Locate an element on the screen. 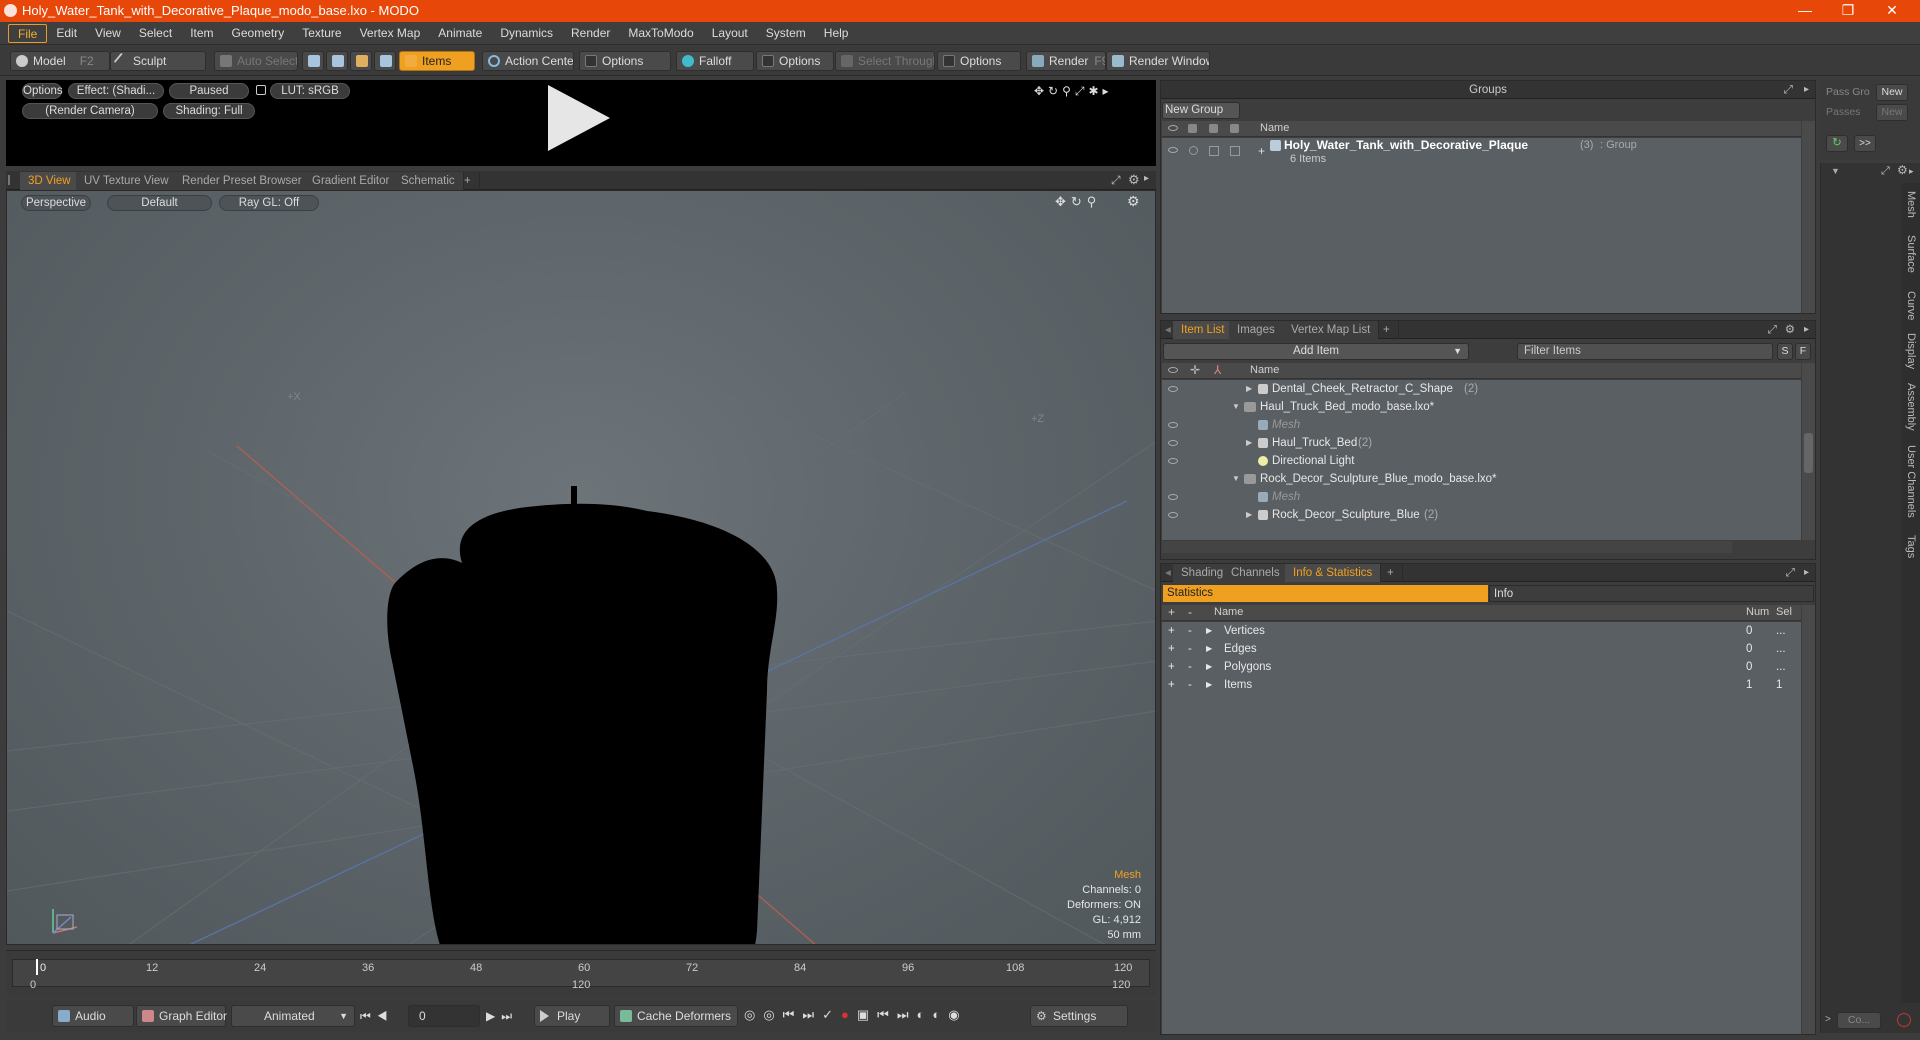 This screenshot has width=1920, height=1040. maximize-button: ❐ is located at coordinates (1848, 11).